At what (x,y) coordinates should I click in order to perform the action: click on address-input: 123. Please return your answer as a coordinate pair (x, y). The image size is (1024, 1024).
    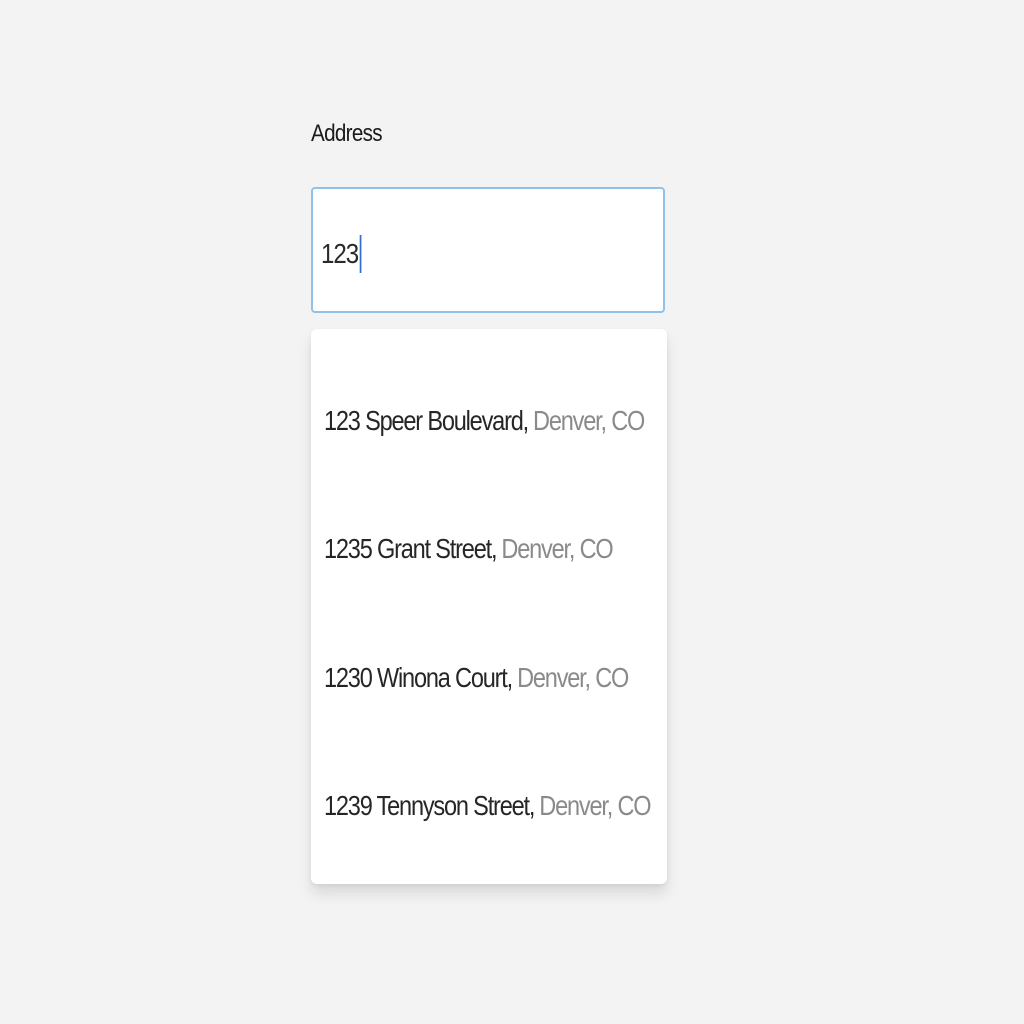
    Looking at the image, I should click on (488, 250).